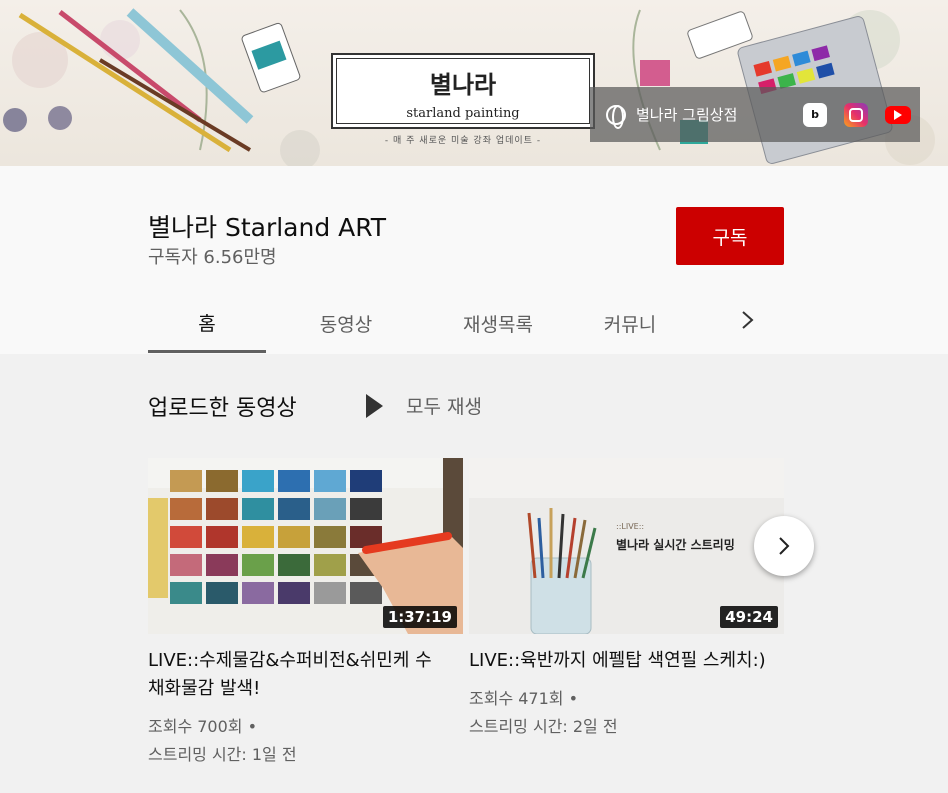 The height and width of the screenshot is (793, 948). I want to click on channel-tabs: 홈 동영상 재생목록 커뮤니, so click(419, 324).